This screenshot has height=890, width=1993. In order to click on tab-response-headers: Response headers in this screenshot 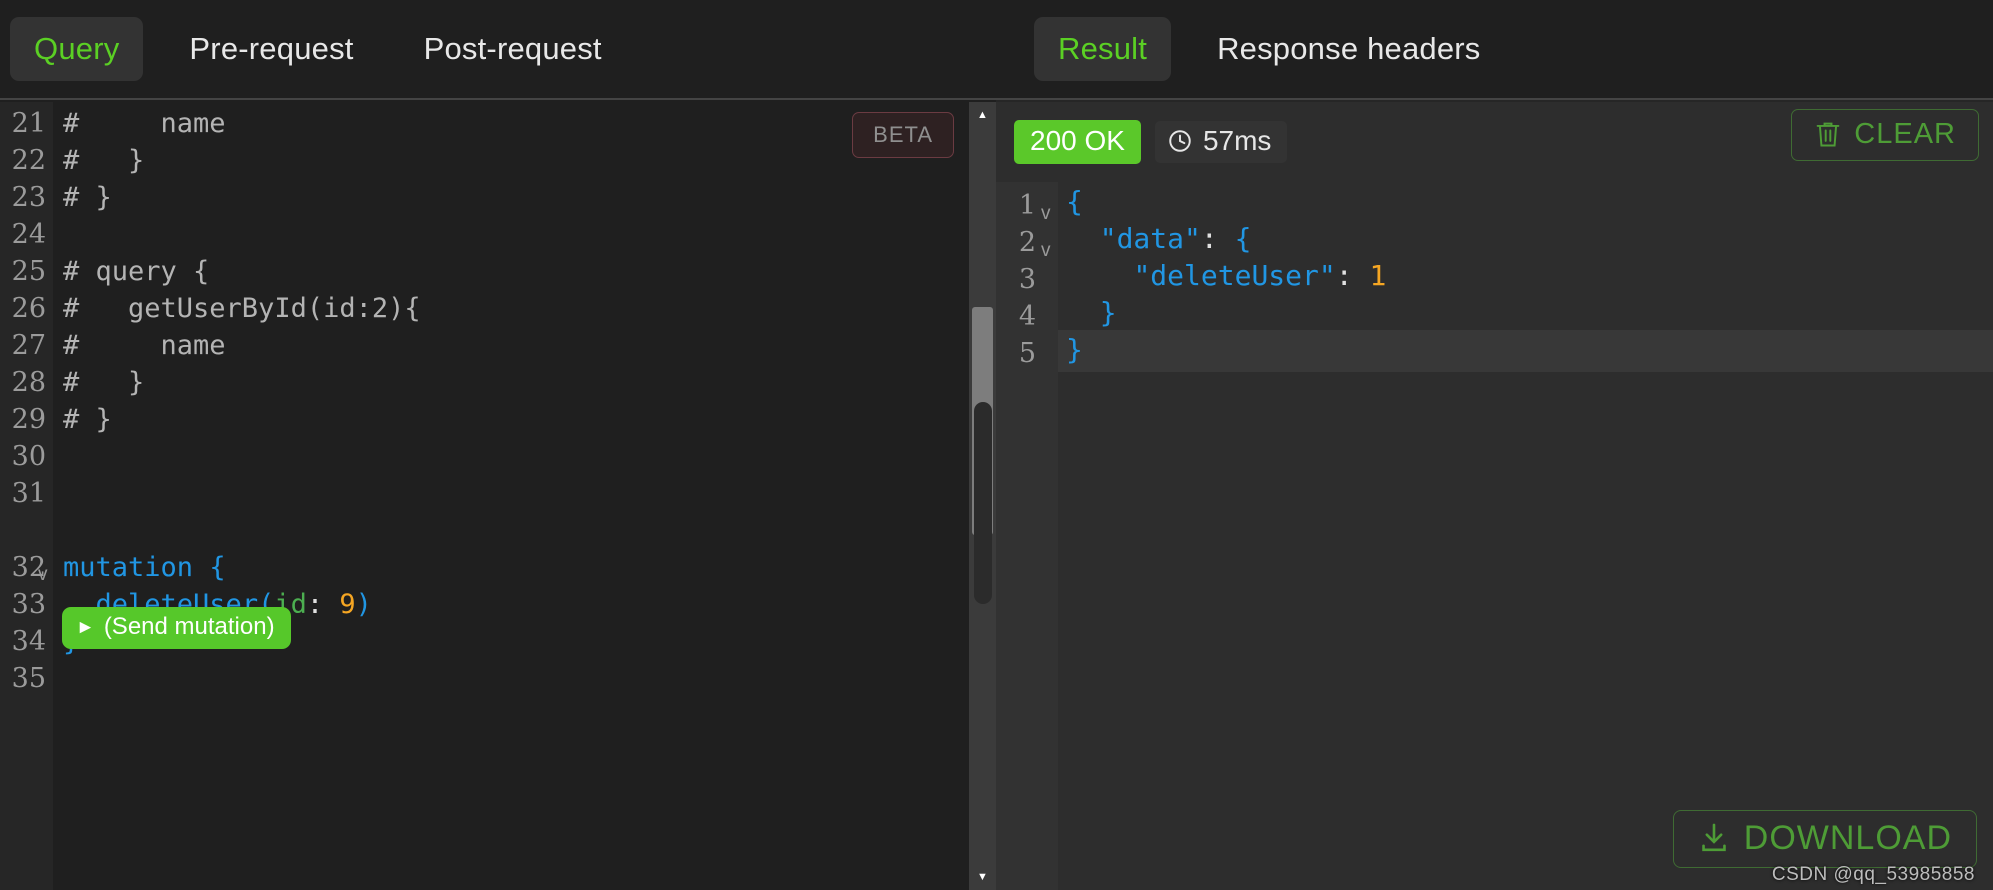, I will do `click(1348, 49)`.